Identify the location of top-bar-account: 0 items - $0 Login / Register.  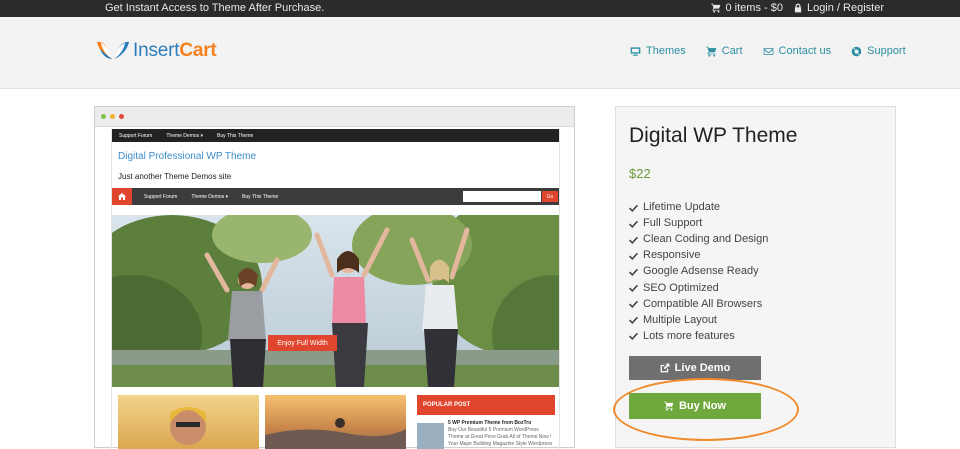
(797, 8).